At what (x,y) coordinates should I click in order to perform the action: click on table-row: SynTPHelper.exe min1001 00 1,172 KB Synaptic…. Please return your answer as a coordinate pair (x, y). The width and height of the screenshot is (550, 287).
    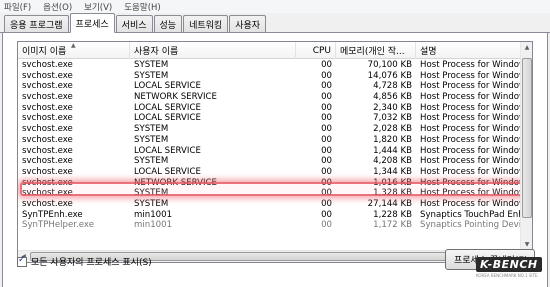
    Looking at the image, I should click on (269, 225).